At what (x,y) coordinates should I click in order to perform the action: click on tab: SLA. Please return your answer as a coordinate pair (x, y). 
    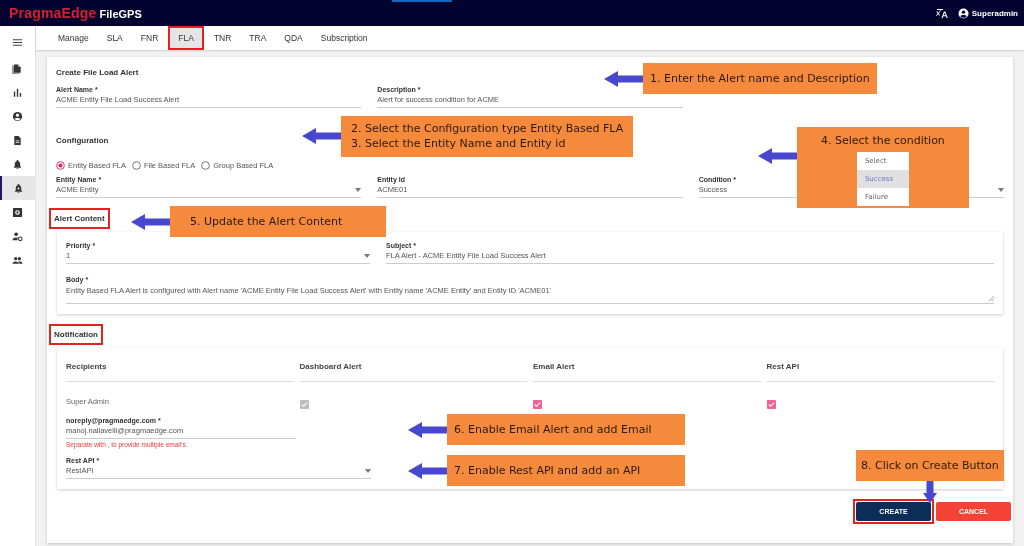
    Looking at the image, I should click on (114, 38).